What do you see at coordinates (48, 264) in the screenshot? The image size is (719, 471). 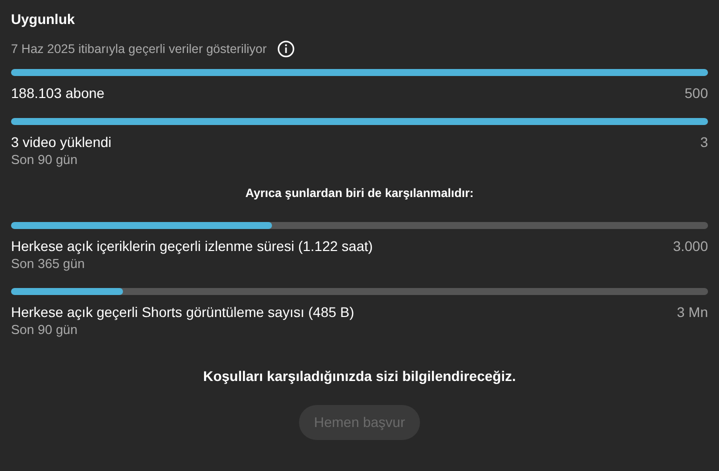 I see `period-text: Son 365 gün` at bounding box center [48, 264].